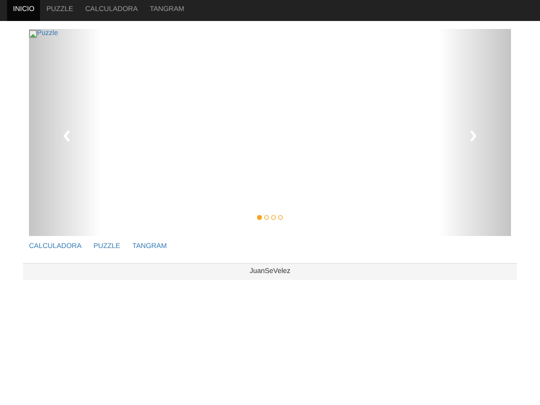 The image size is (540, 405). I want to click on next-button, so click(473, 136).